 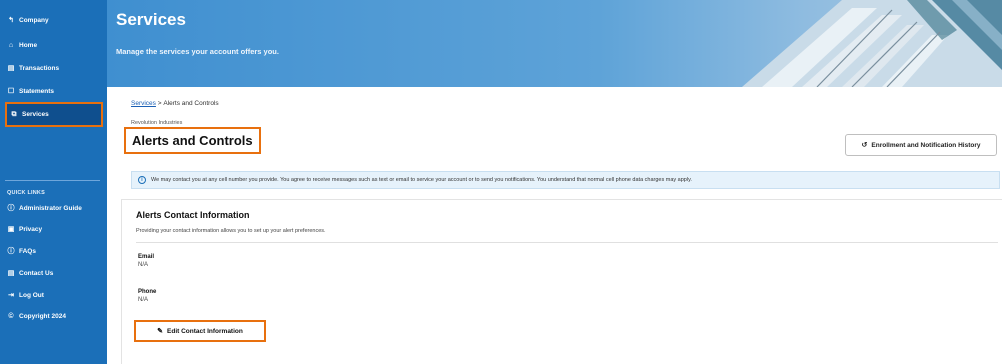 I want to click on company-name: Revolution Industries, so click(x=157, y=123).